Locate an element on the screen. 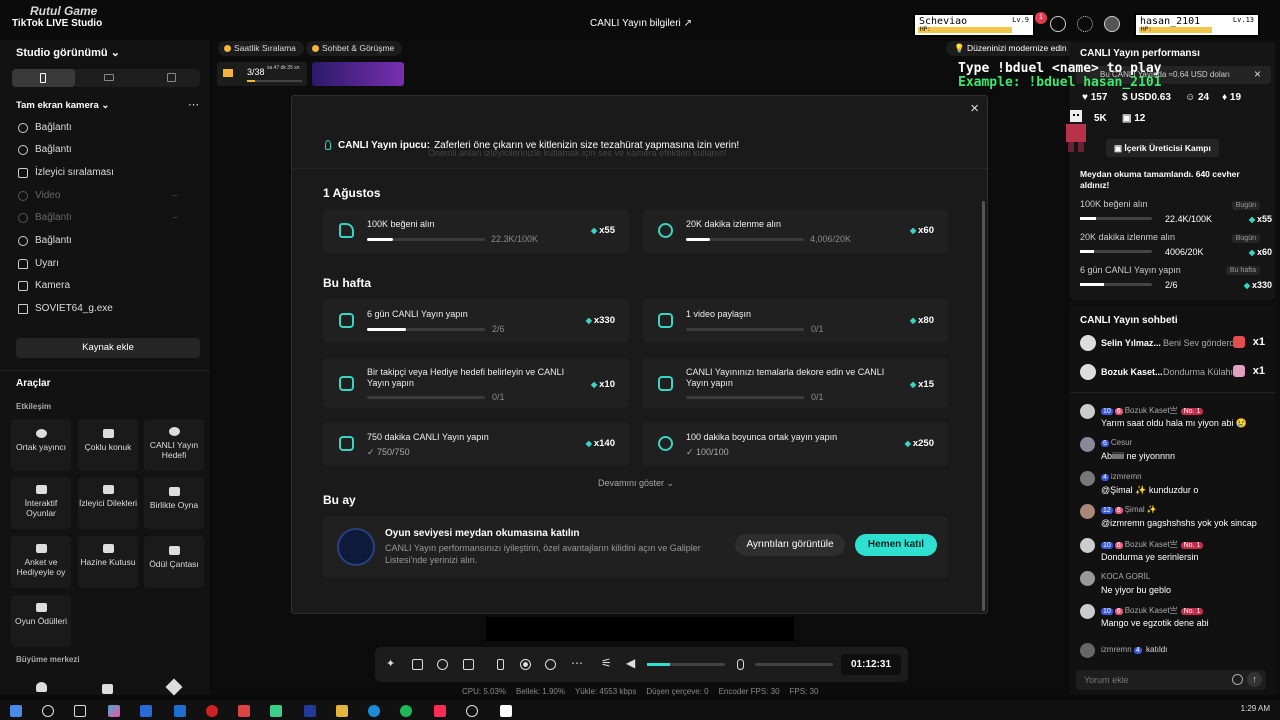 The image size is (1280, 720). task-title: 750 dakika CANLI Yayın yapın is located at coordinates (428, 437).